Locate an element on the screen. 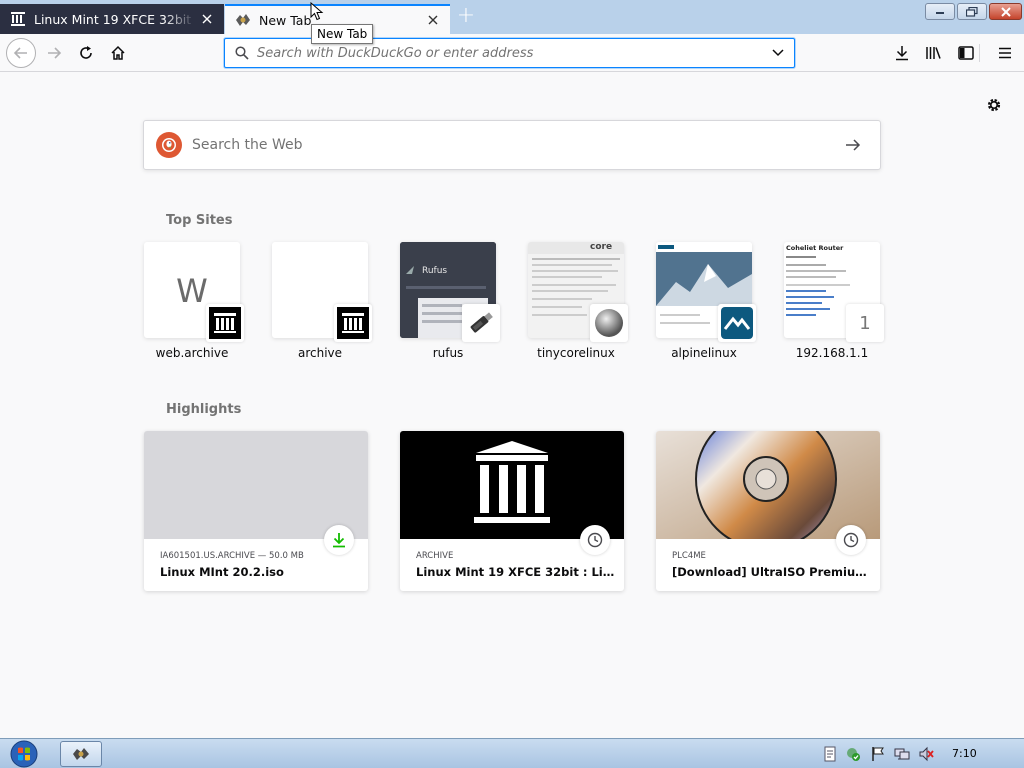  forward-button is located at coordinates (54, 53).